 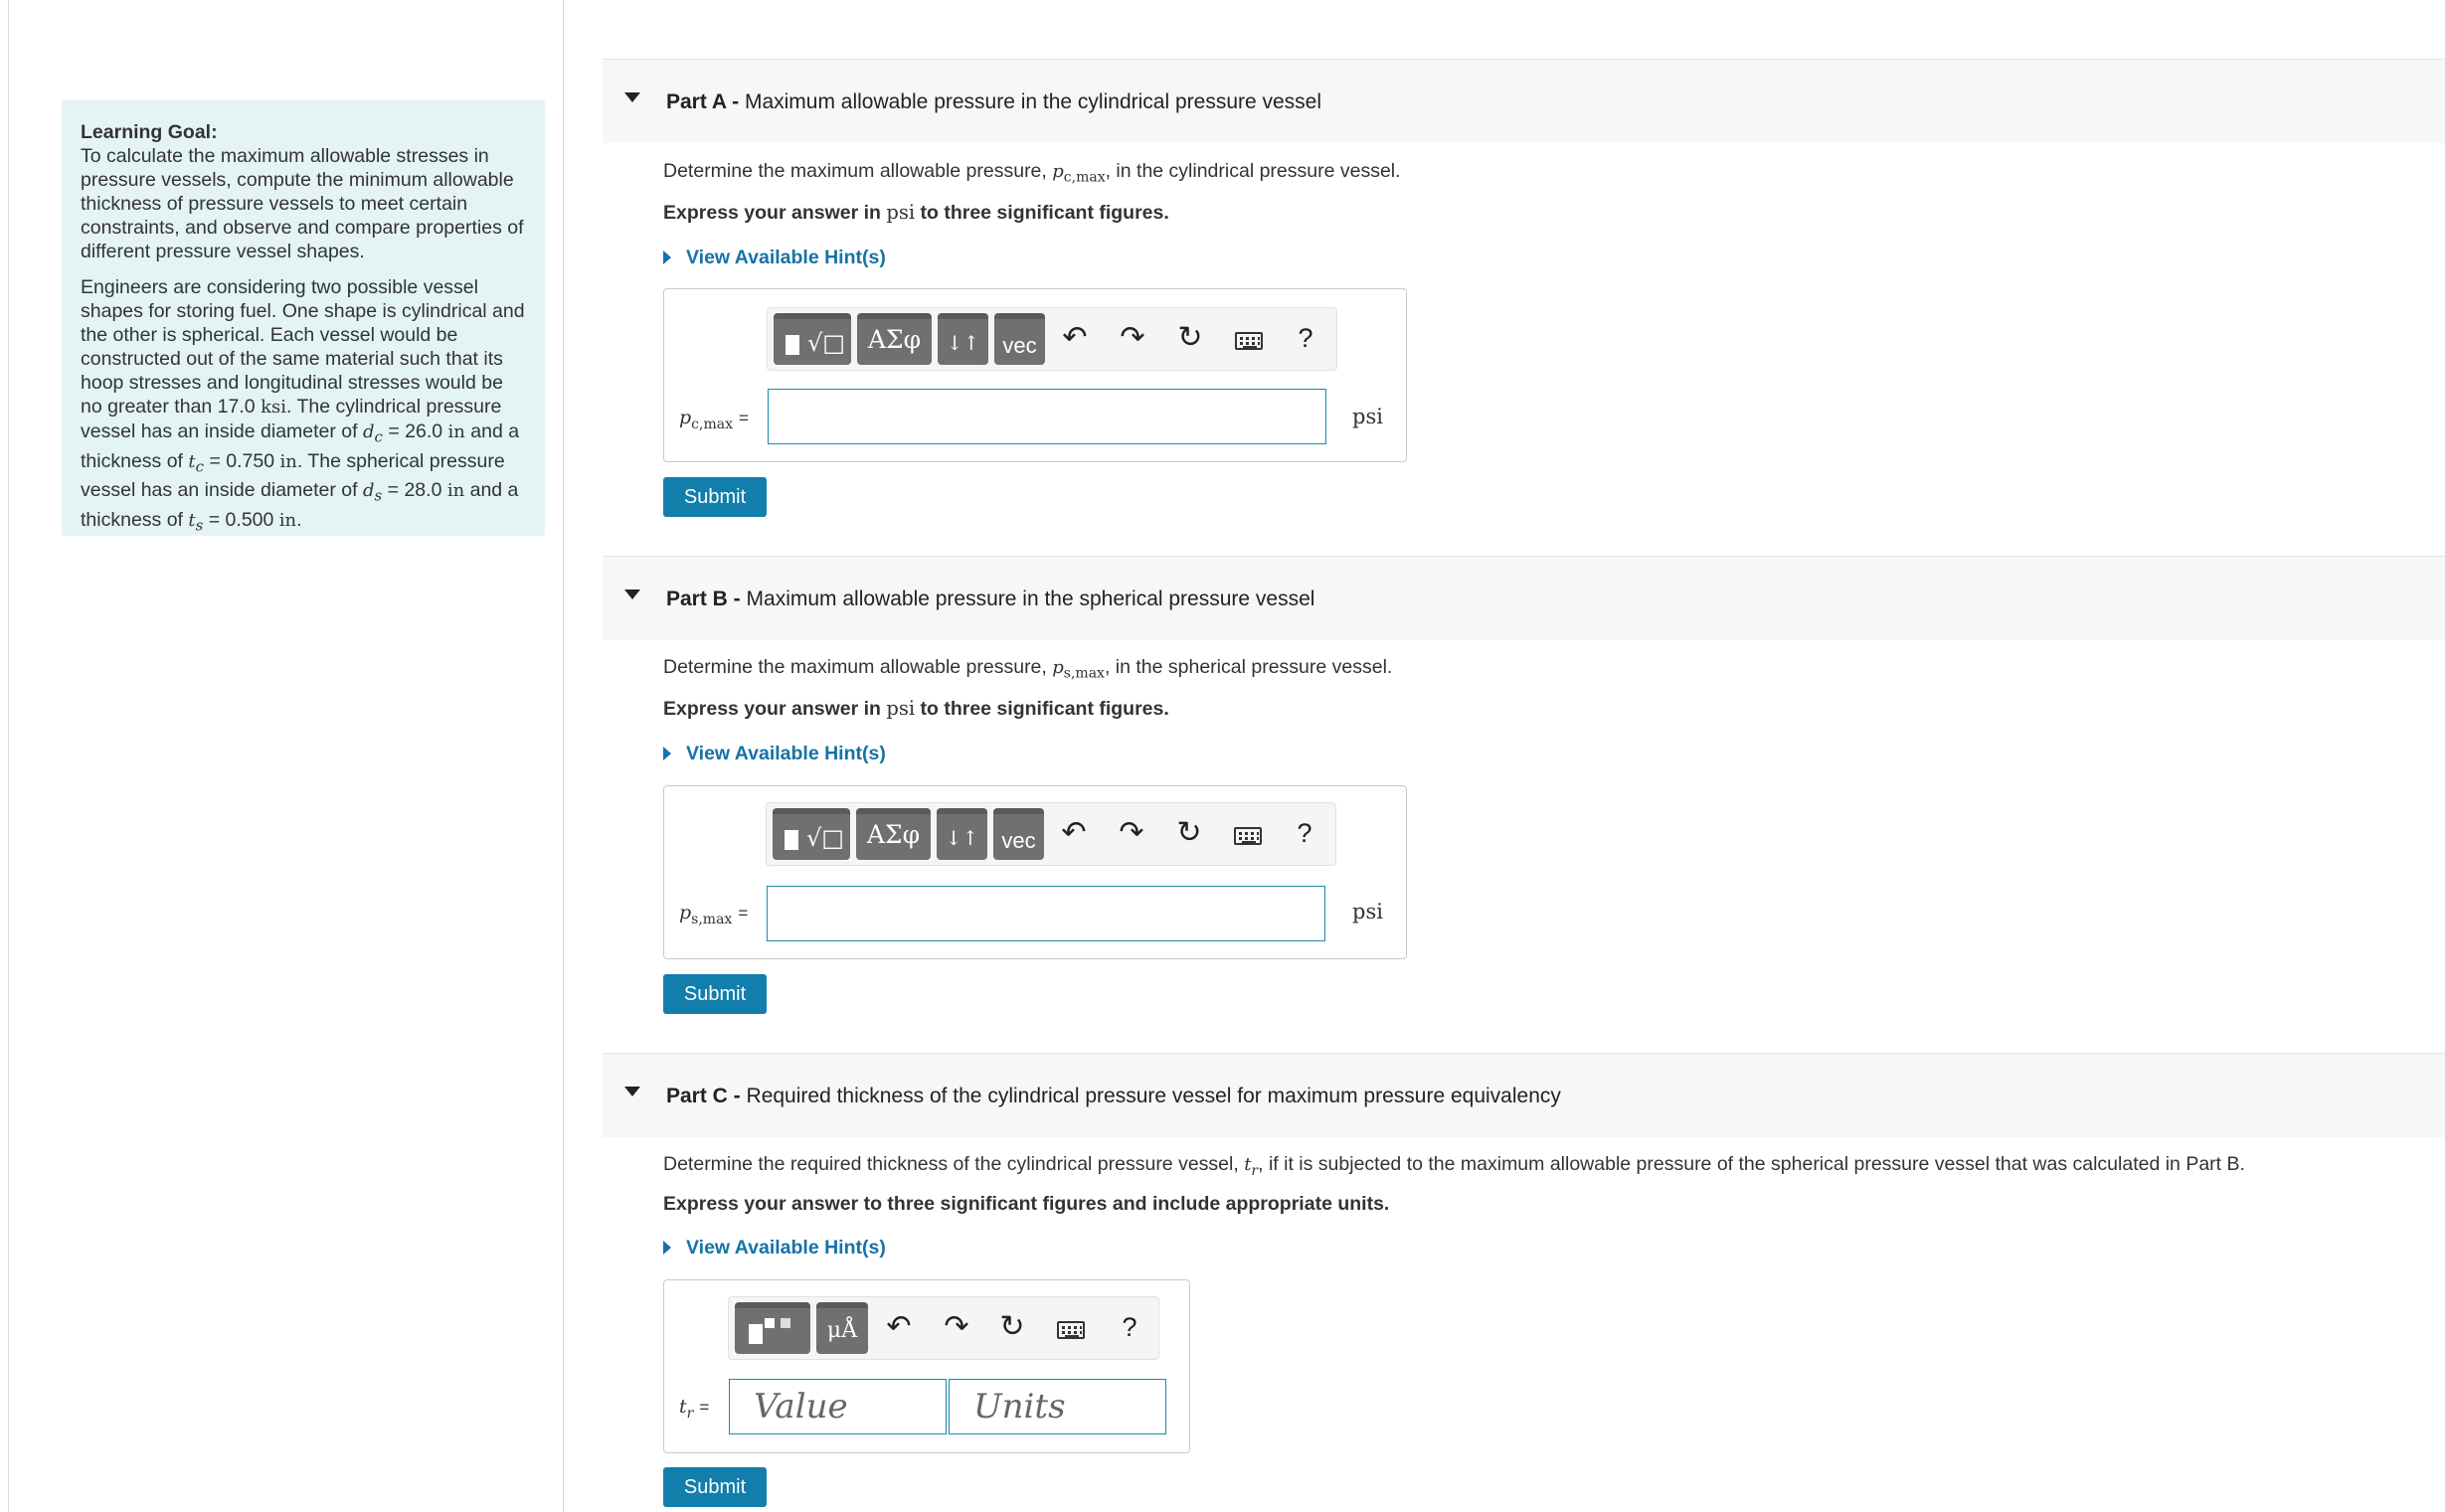 What do you see at coordinates (241, 519) in the screenshot?
I see `value-ts: = 0.500` at bounding box center [241, 519].